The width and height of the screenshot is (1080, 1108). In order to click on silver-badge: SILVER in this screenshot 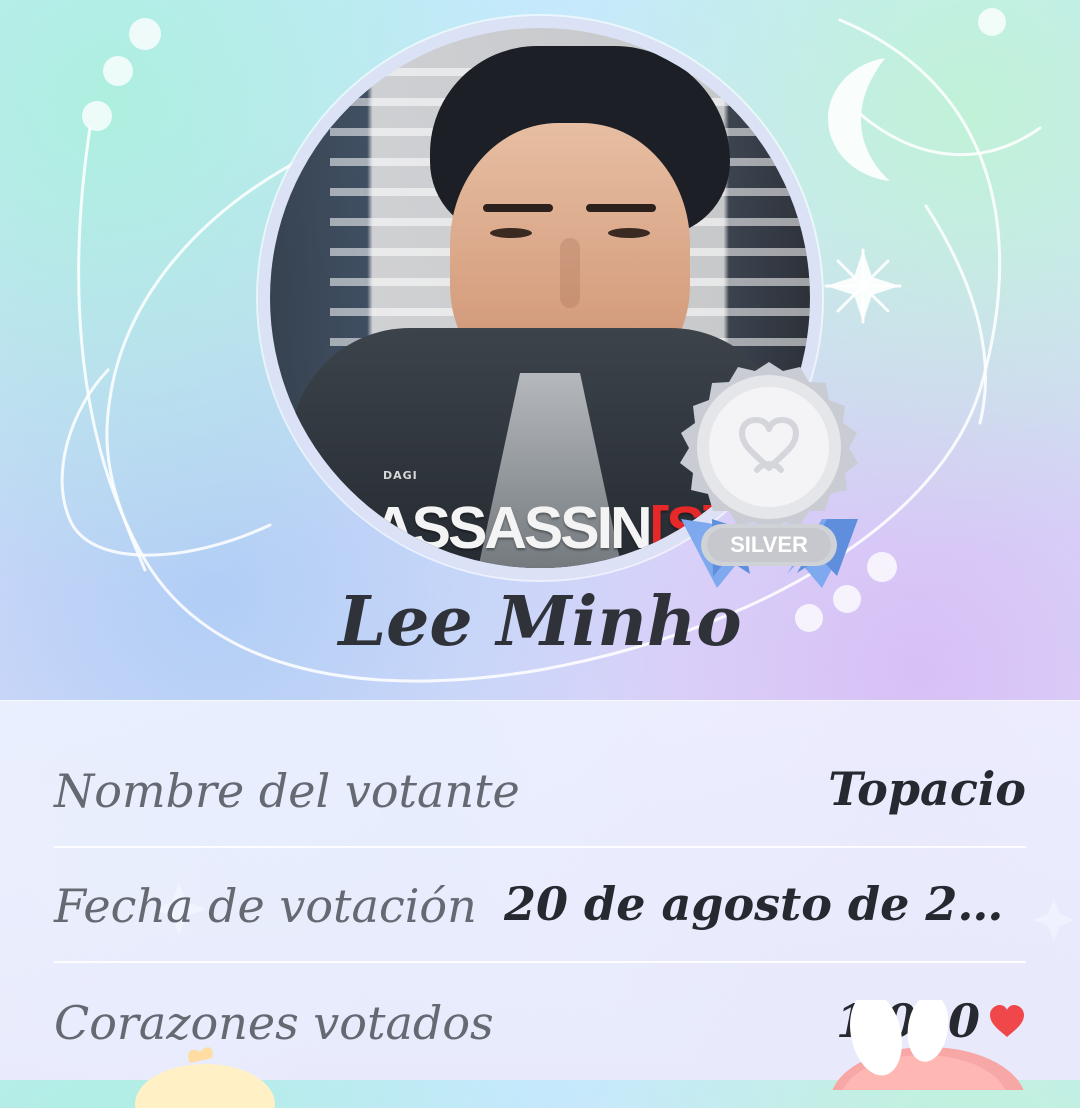, I will do `click(769, 475)`.